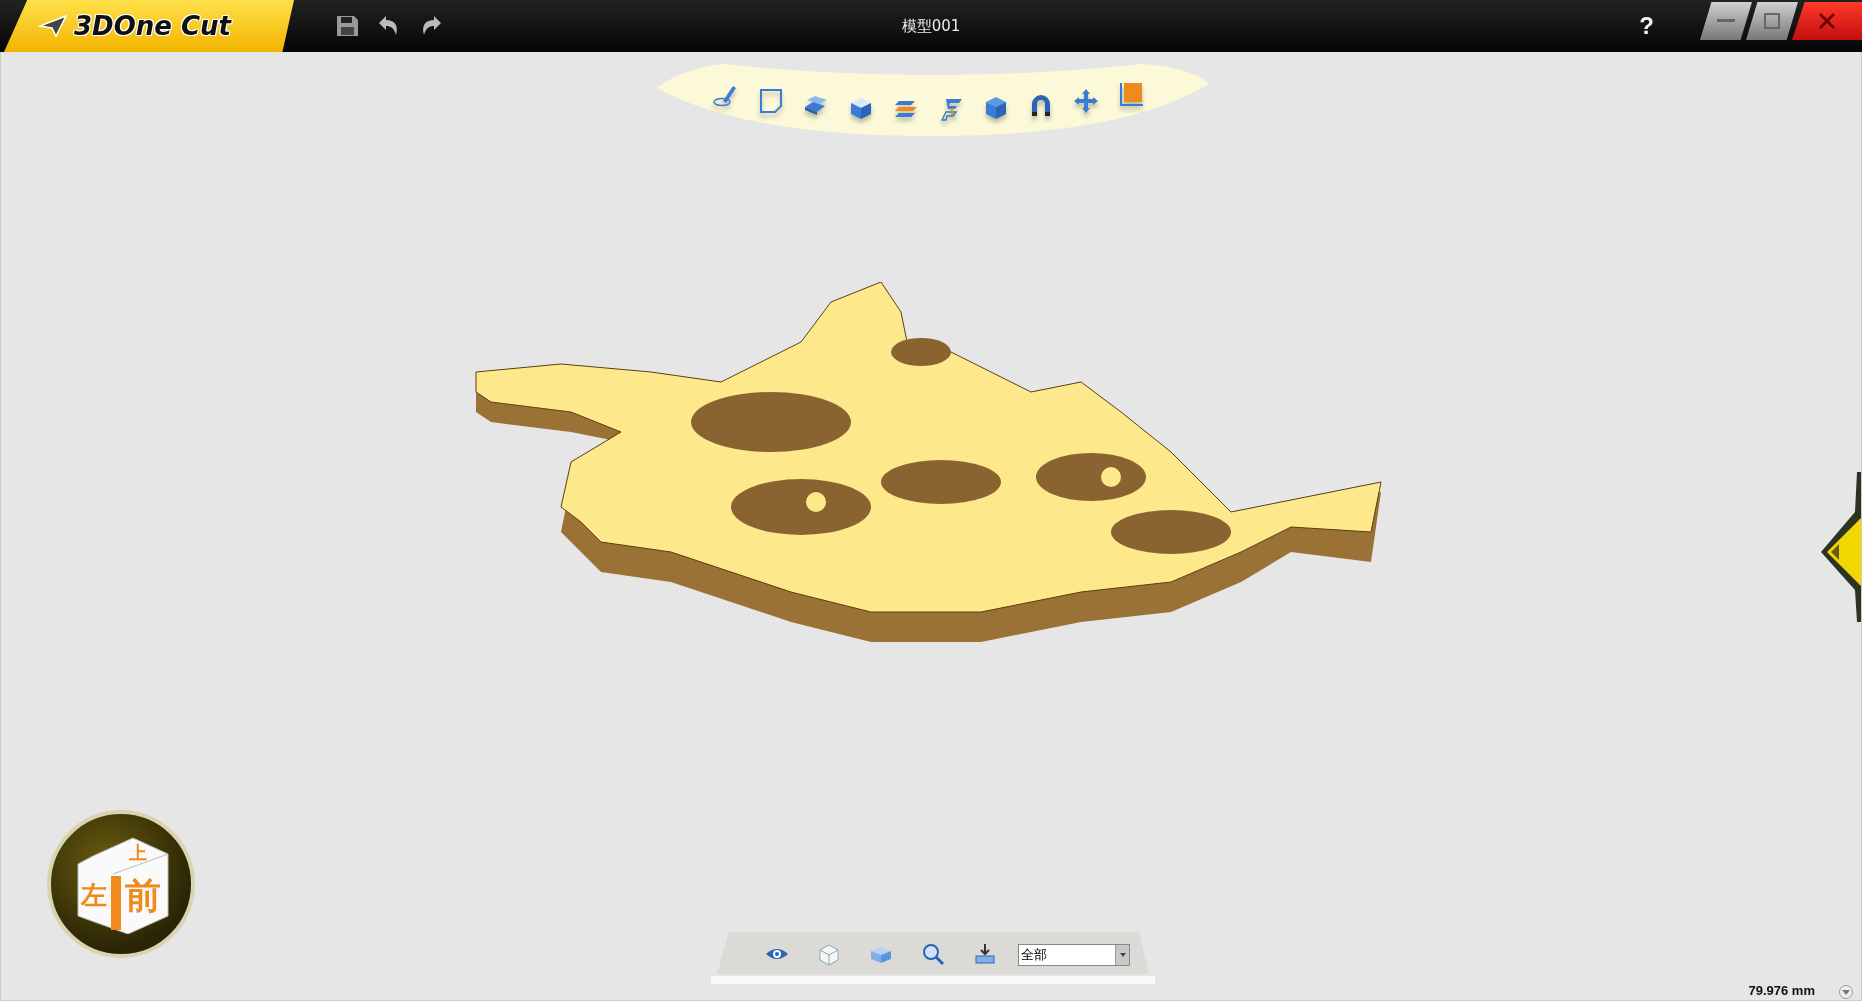 The image size is (1862, 1001). I want to click on filter-dropdown-value: 全部, so click(1034, 955).